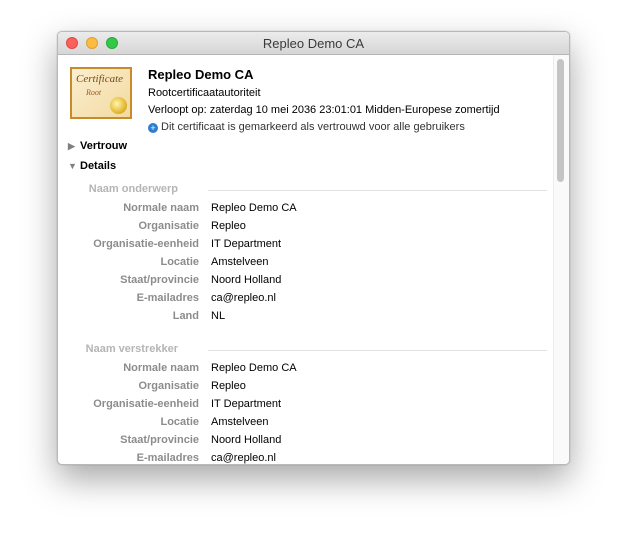  Describe the element at coordinates (246, 244) in the screenshot. I see `subject-value: IT Department` at that location.